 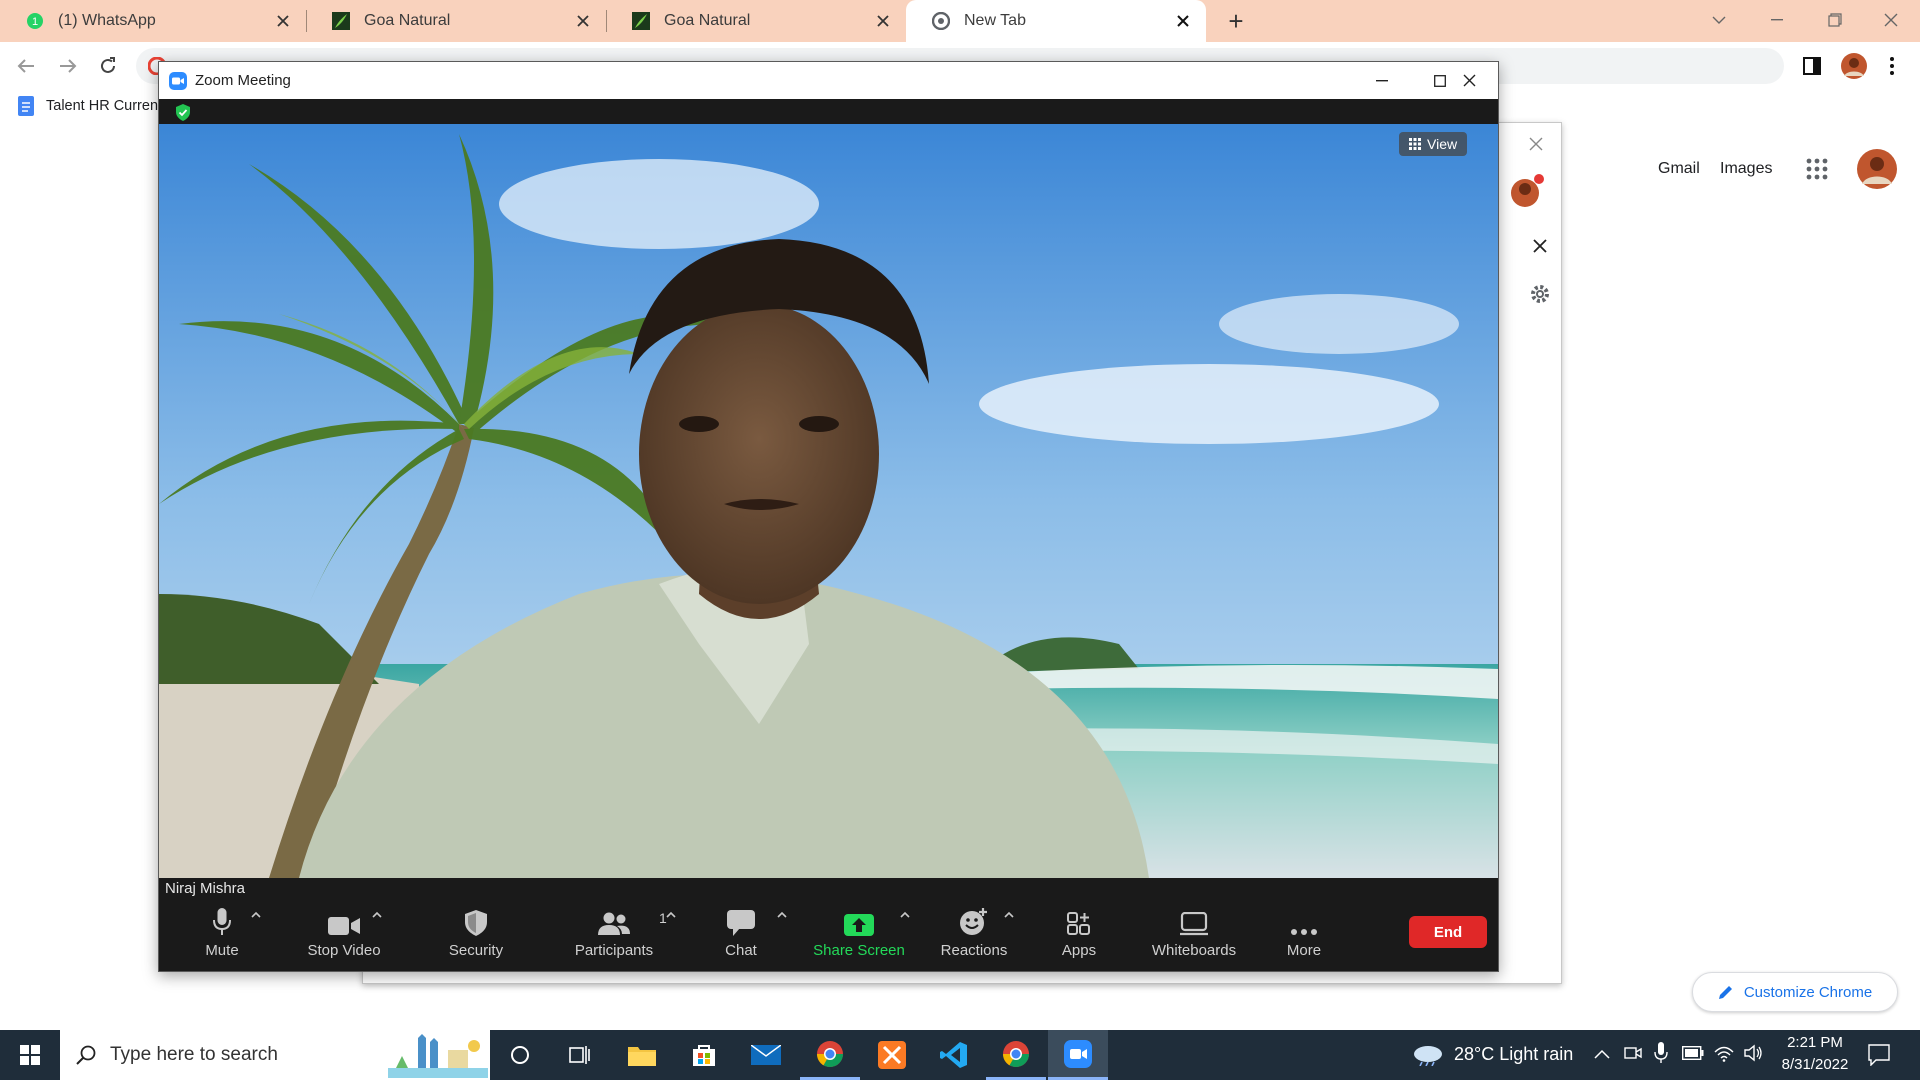 I want to click on clock-date: 8/31/2022, so click(x=1815, y=1064).